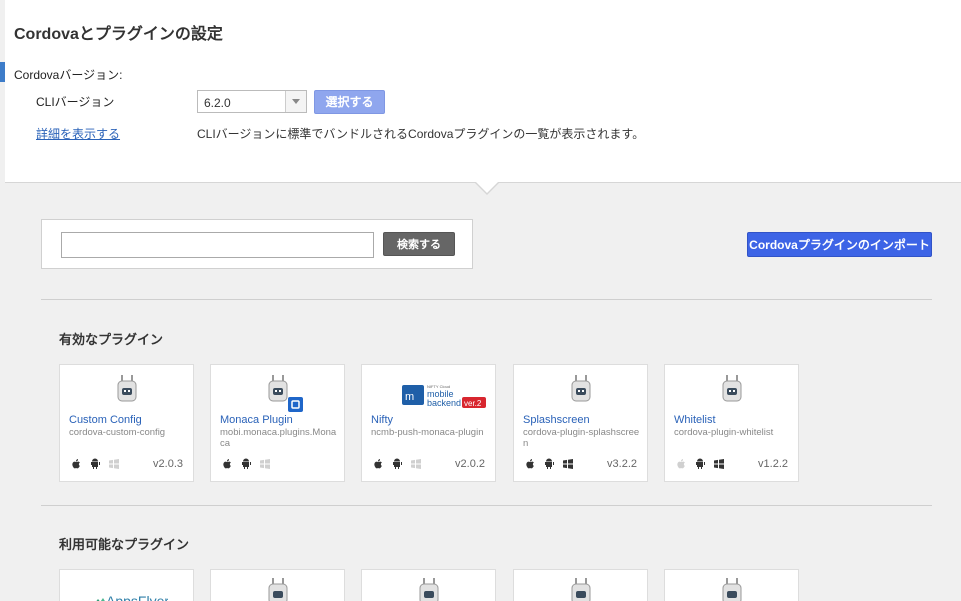  Describe the element at coordinates (137, 597) in the screenshot. I see `appsflyer-logo-text: AppsFlyer` at that location.